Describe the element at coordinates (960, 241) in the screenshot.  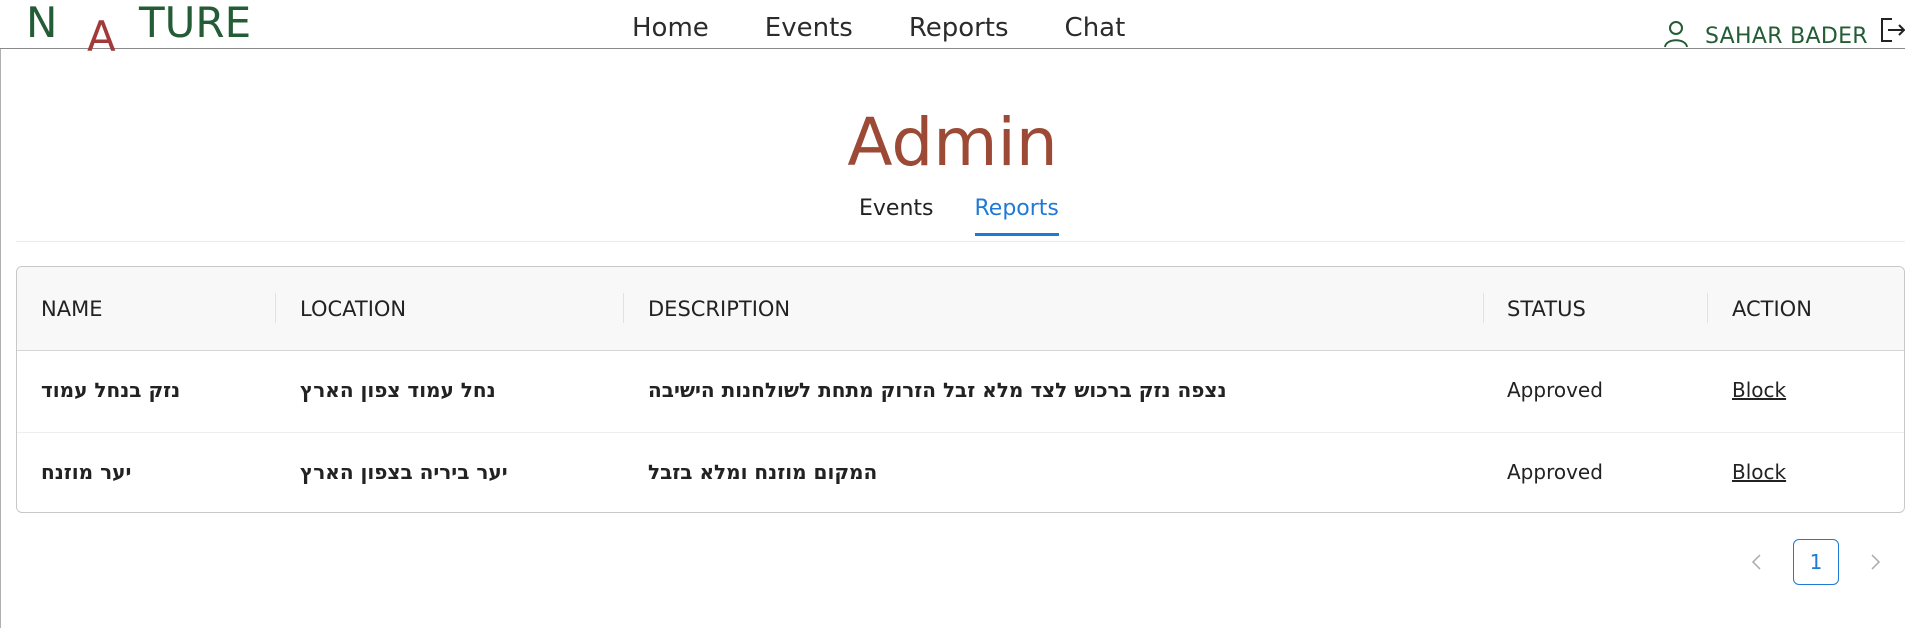
I see `tabs-divider` at that location.